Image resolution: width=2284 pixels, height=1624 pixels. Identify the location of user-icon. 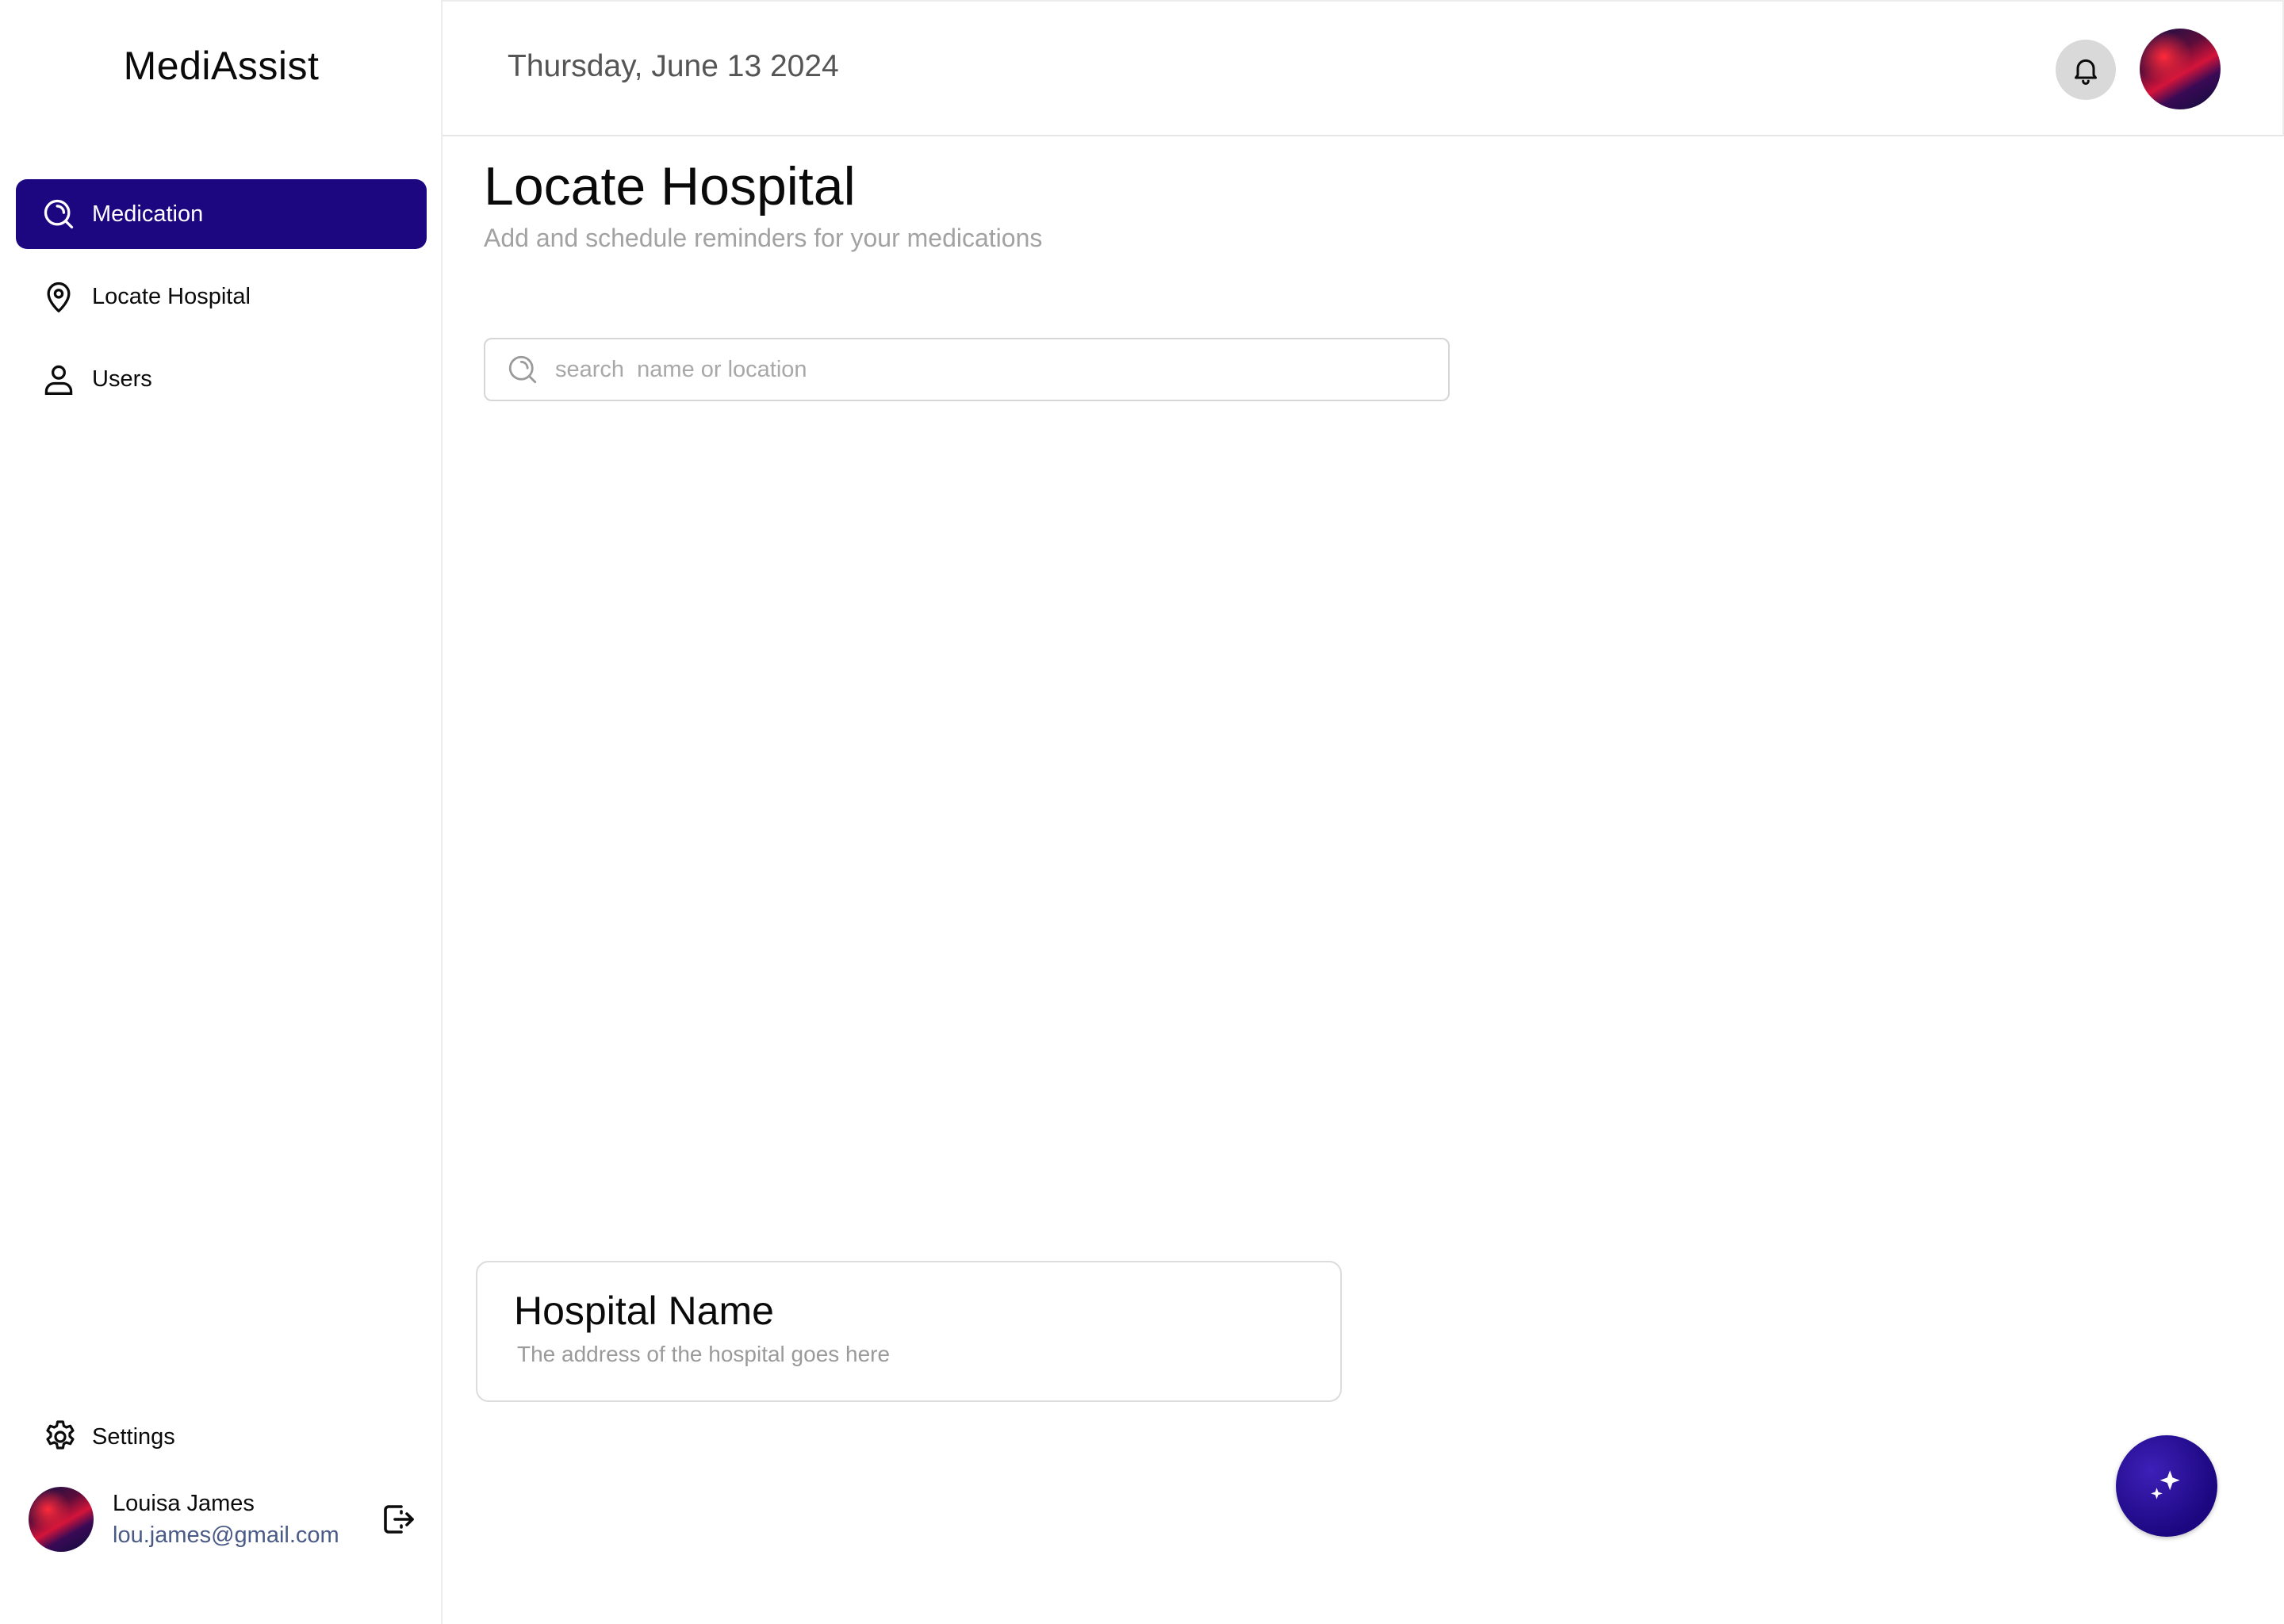
(58, 379).